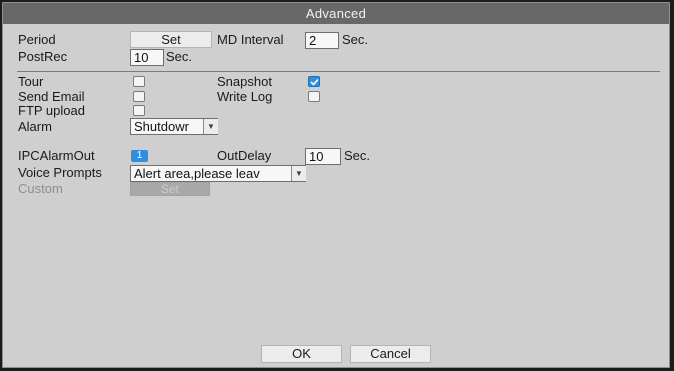  What do you see at coordinates (56, 155) in the screenshot?
I see `ipc-alarm-out-label: IPCAlarmOut` at bounding box center [56, 155].